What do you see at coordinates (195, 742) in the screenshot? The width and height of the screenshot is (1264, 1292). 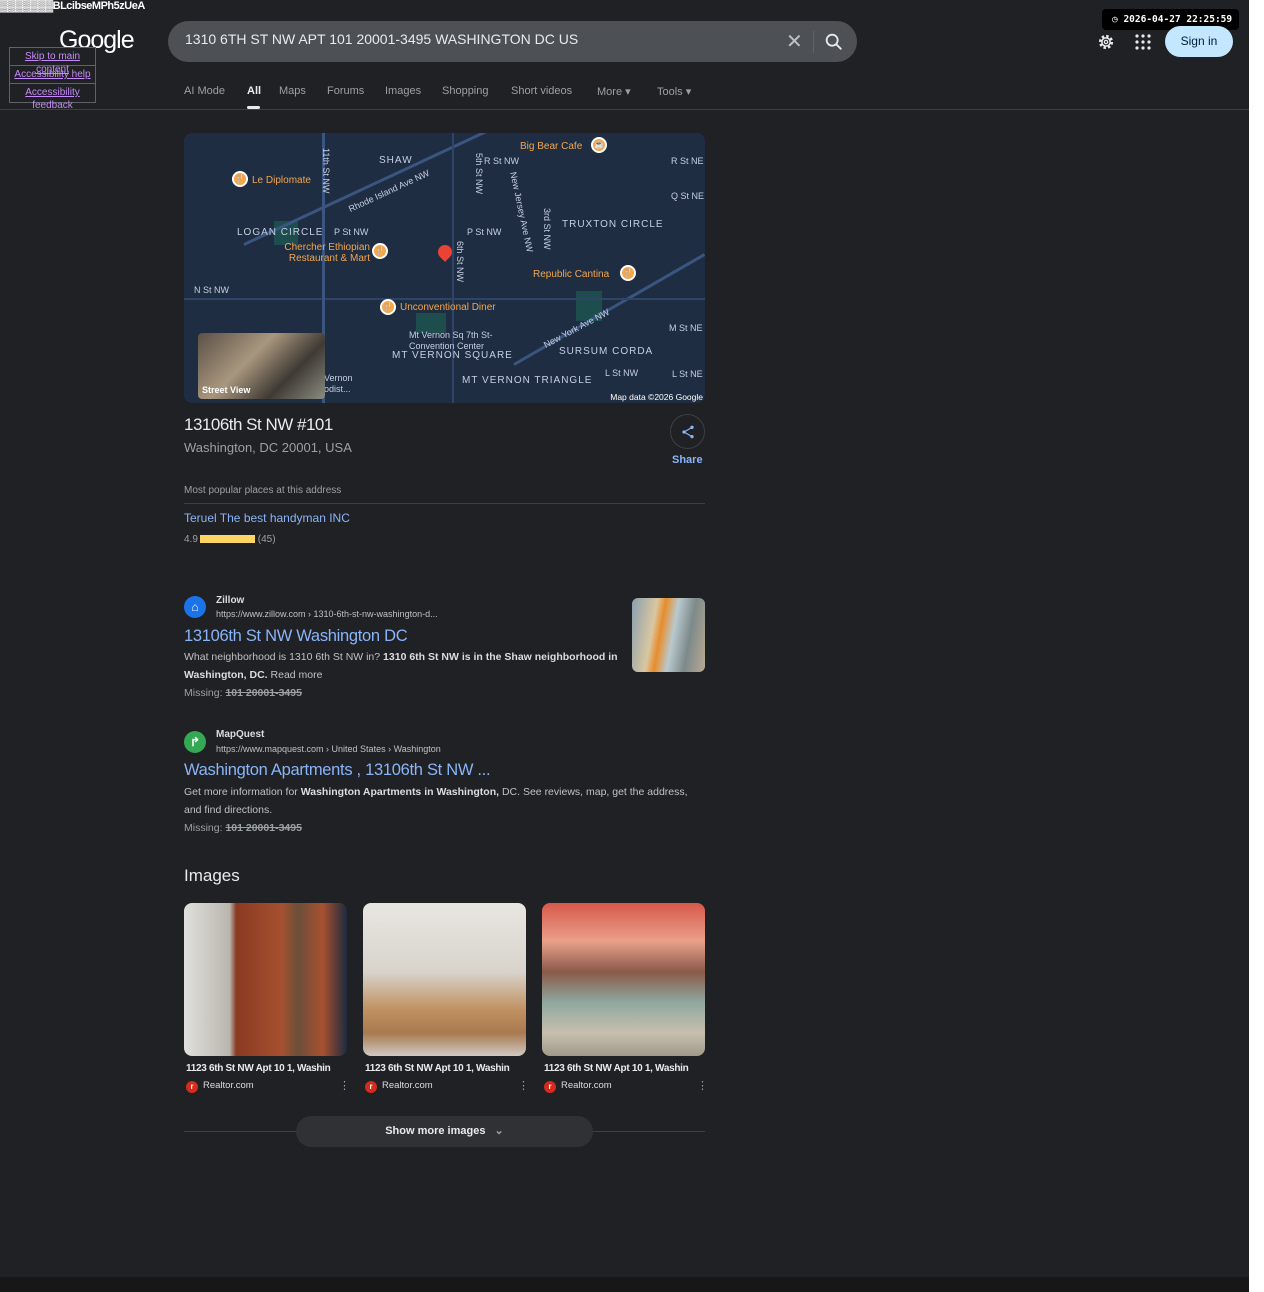 I see `mapquest-favicon-icon: ↱` at bounding box center [195, 742].